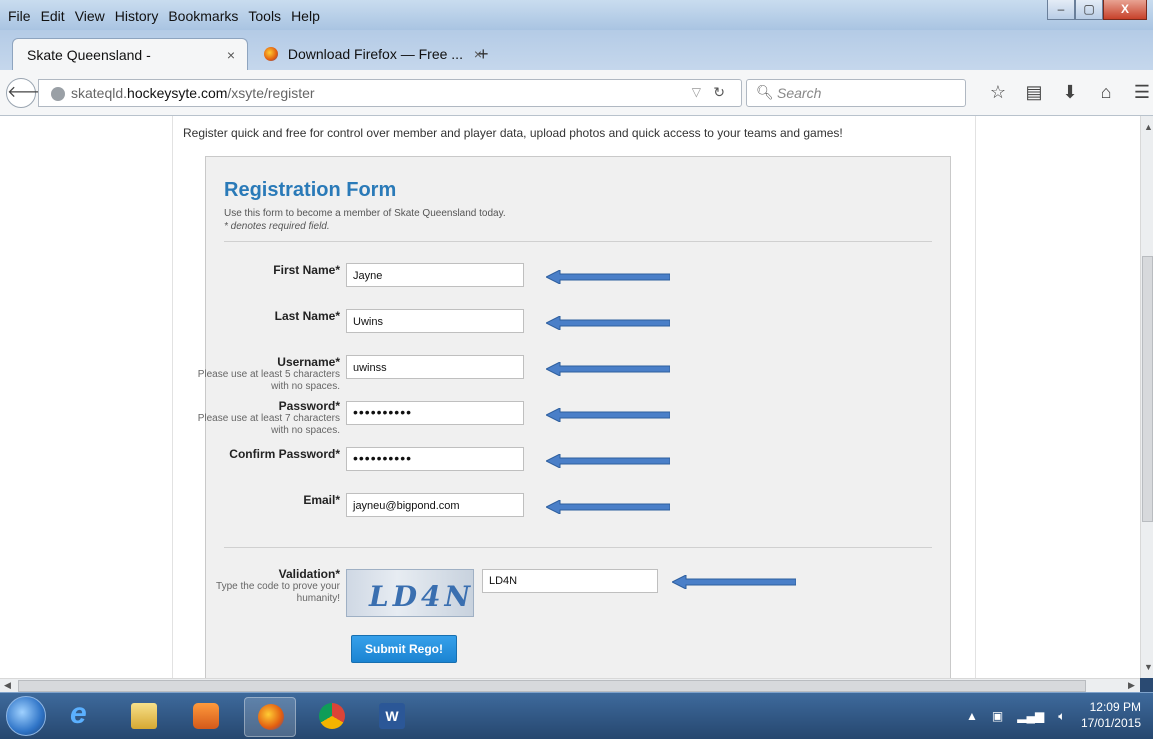  Describe the element at coordinates (410, 593) in the screenshot. I see `captcha-image: LD4N` at that location.